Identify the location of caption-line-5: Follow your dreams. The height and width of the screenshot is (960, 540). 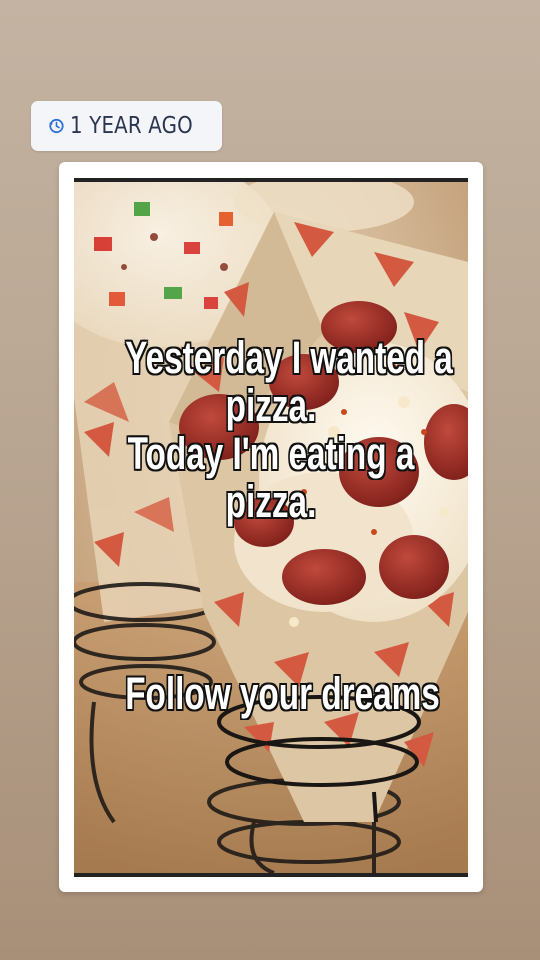
(282, 693).